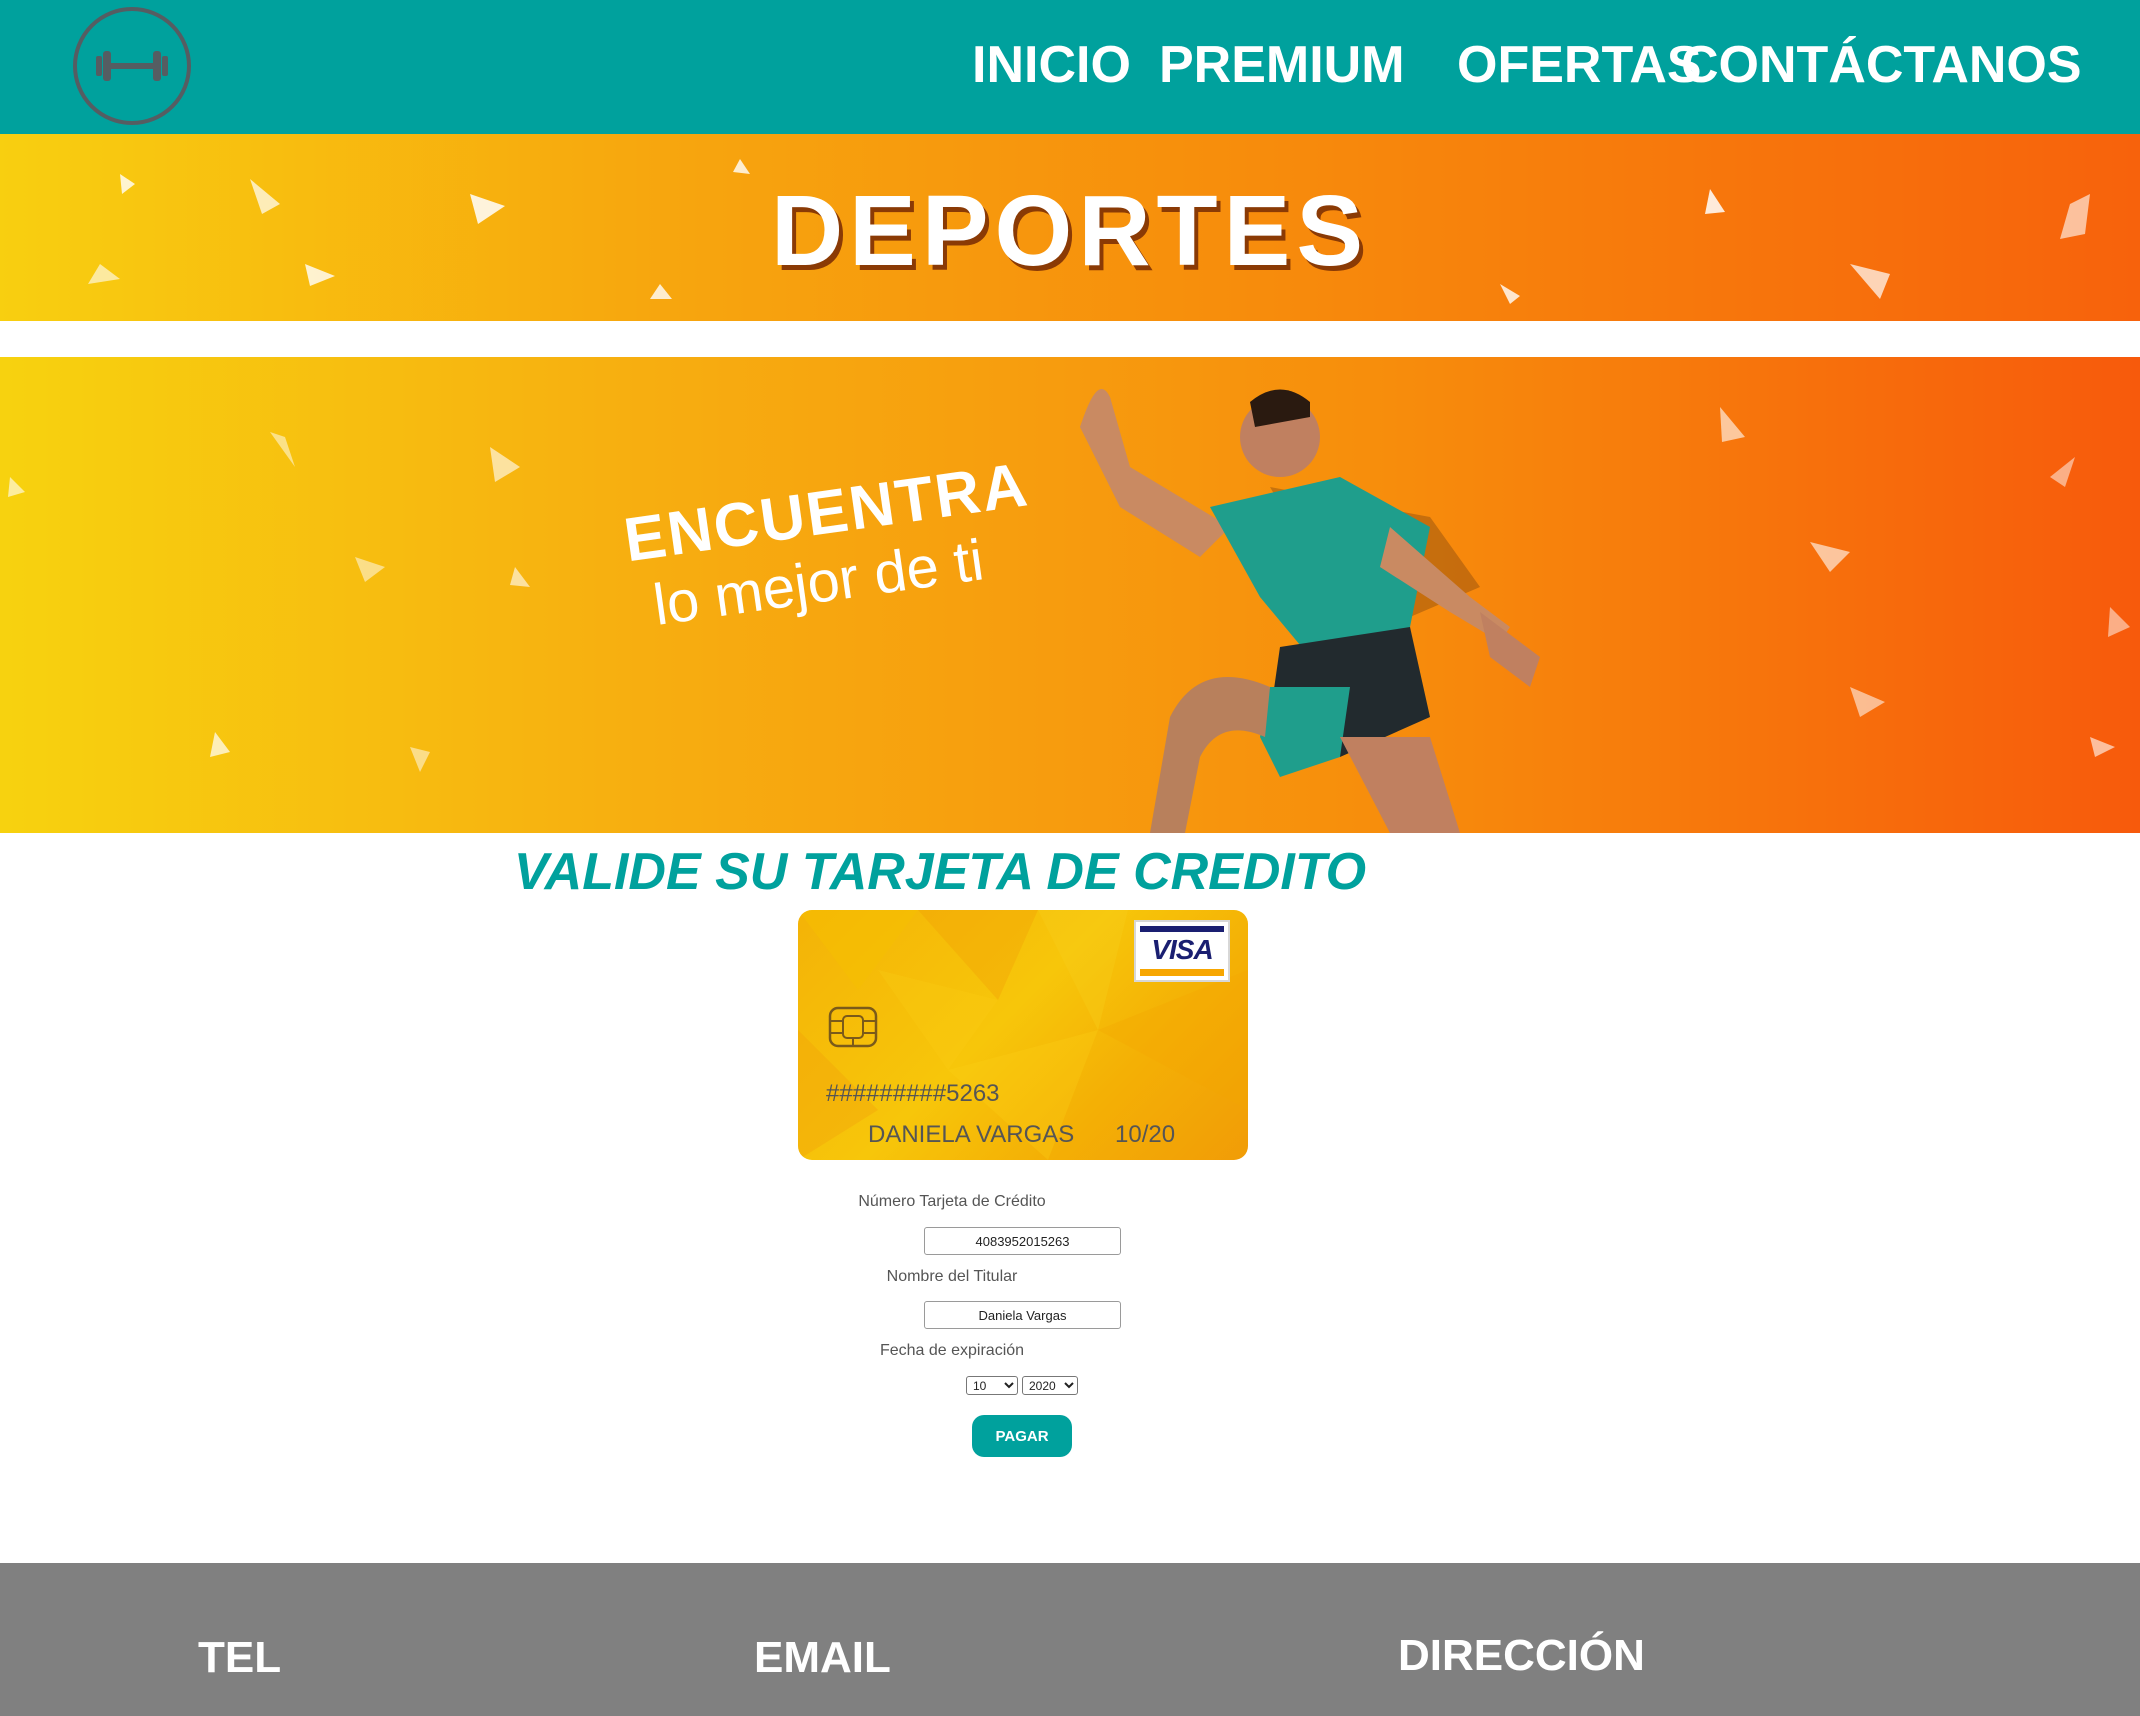 The width and height of the screenshot is (2140, 1716). I want to click on runner-image, so click(1310, 610).